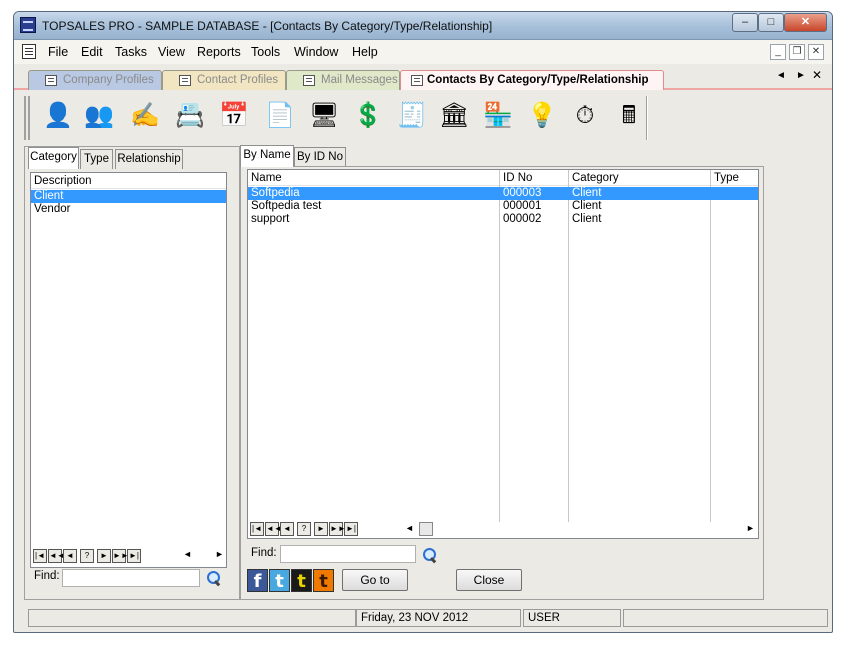  I want to click on tumblr-icon: t, so click(301, 580).